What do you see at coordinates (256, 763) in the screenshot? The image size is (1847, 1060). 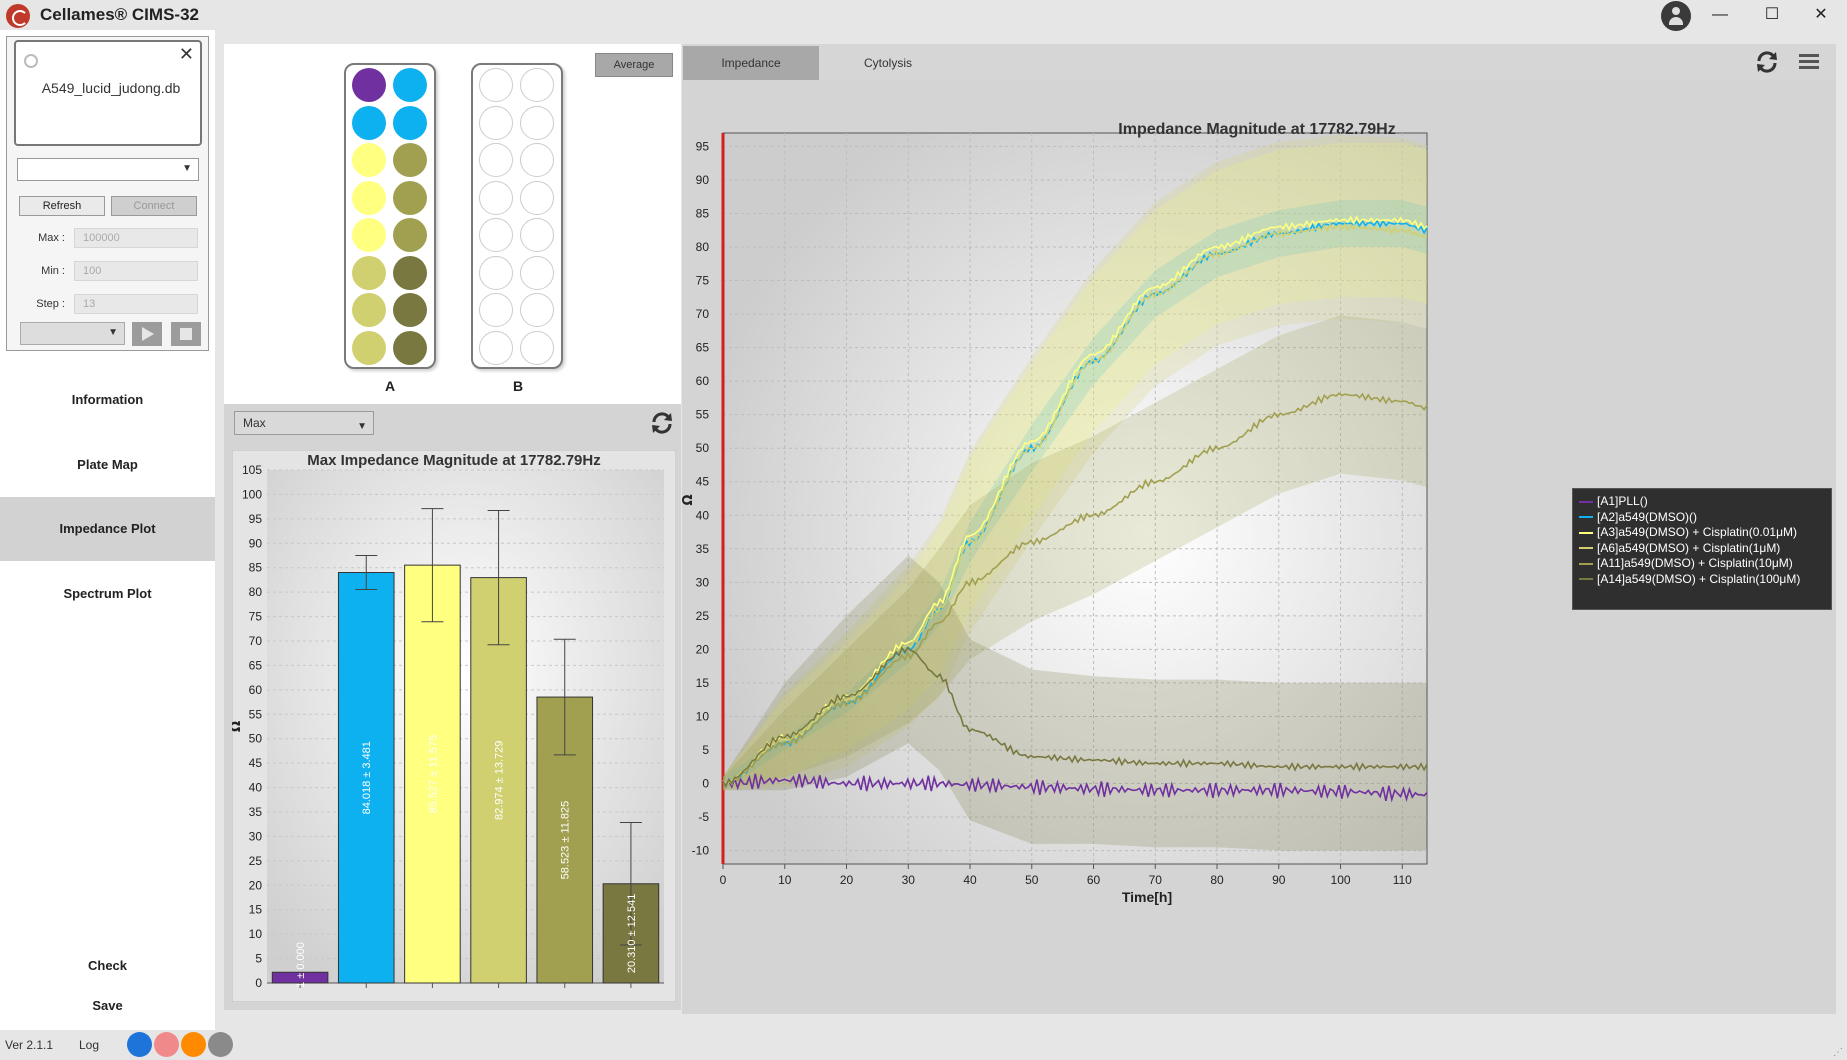 I see `y-tick-label: 45` at bounding box center [256, 763].